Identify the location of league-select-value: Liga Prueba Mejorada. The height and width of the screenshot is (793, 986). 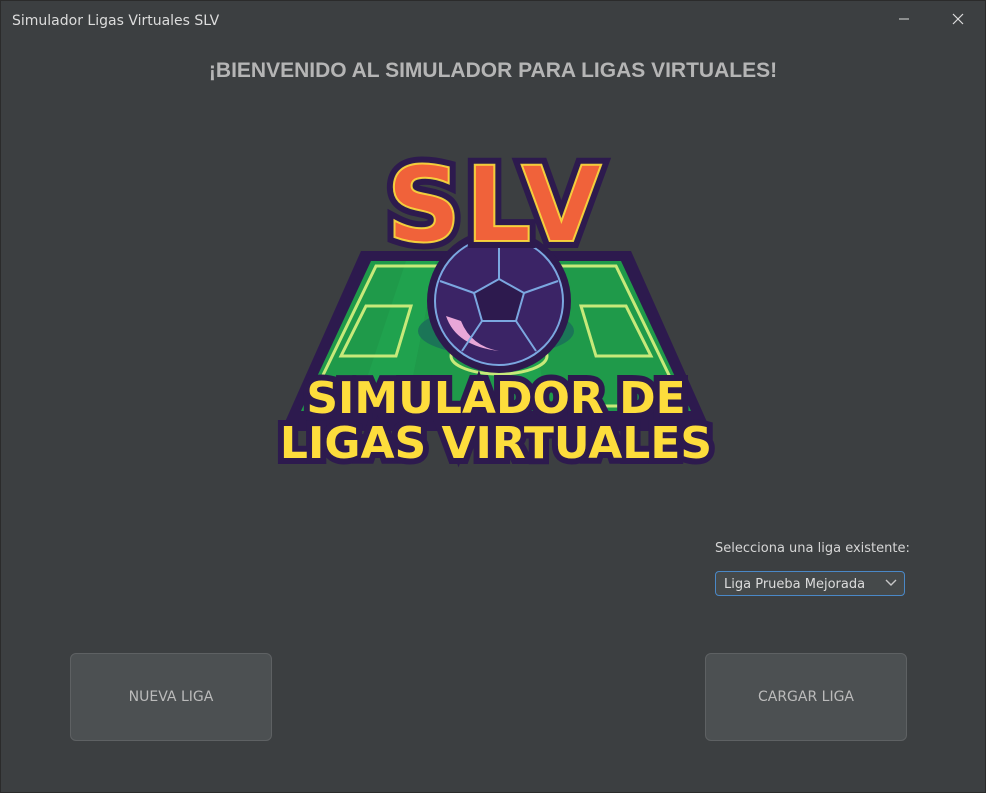
(795, 584).